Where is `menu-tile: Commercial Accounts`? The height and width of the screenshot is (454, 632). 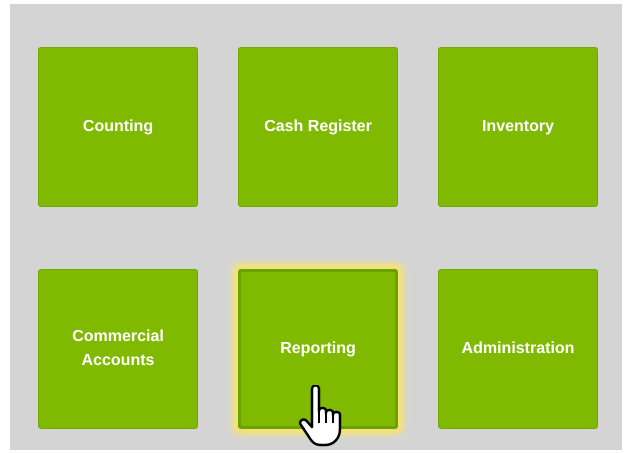 menu-tile: Commercial Accounts is located at coordinates (118, 348).